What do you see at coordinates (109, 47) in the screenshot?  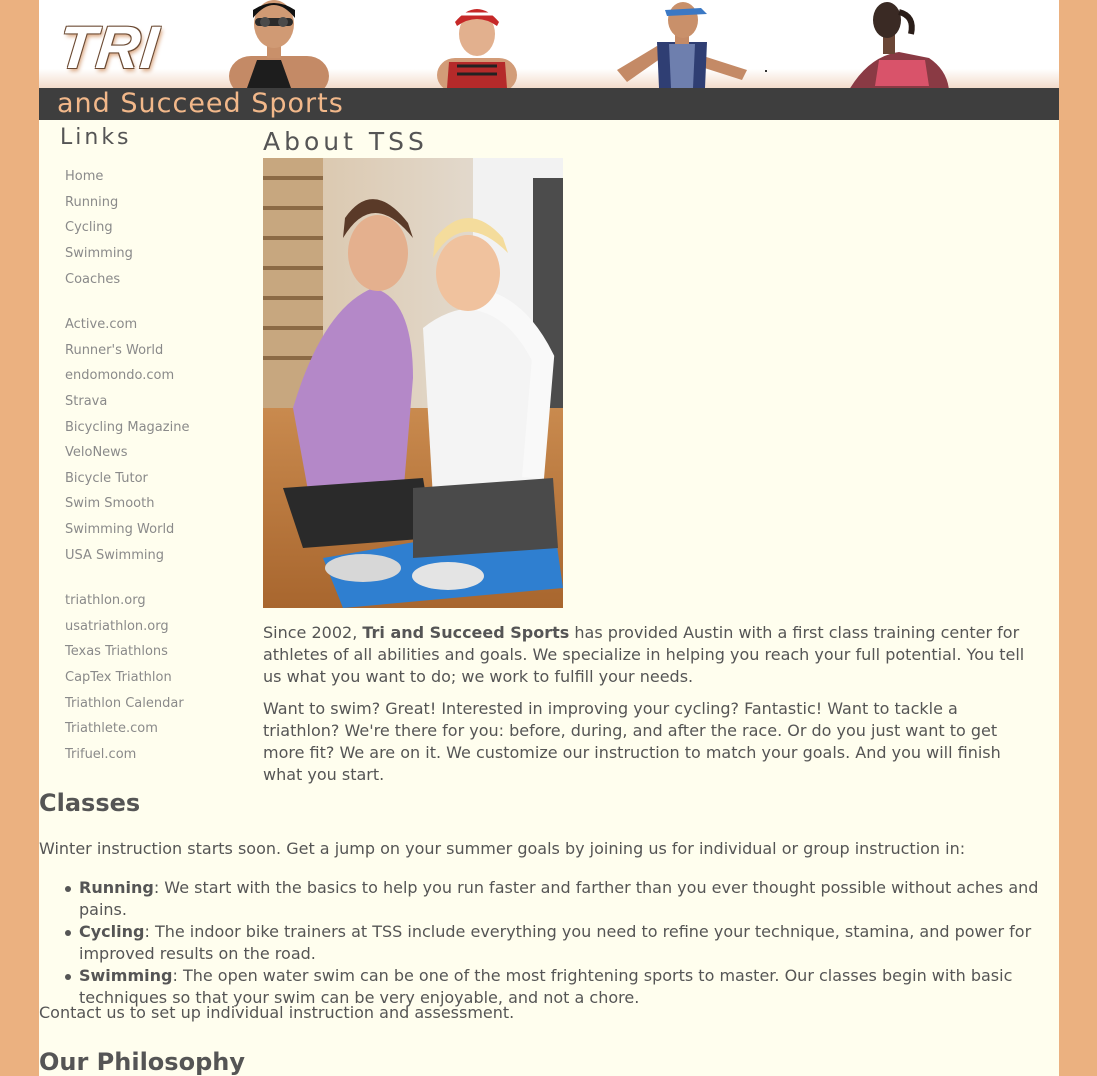 I see `site-logo: TRI` at bounding box center [109, 47].